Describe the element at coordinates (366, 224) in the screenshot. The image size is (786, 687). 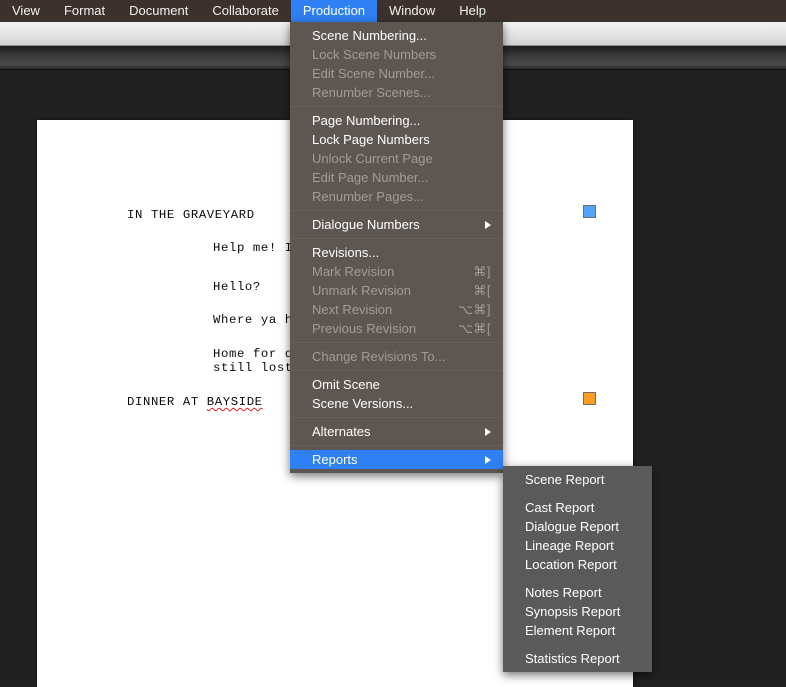
I see `menu-item-label: Dialogue Numbers` at that location.